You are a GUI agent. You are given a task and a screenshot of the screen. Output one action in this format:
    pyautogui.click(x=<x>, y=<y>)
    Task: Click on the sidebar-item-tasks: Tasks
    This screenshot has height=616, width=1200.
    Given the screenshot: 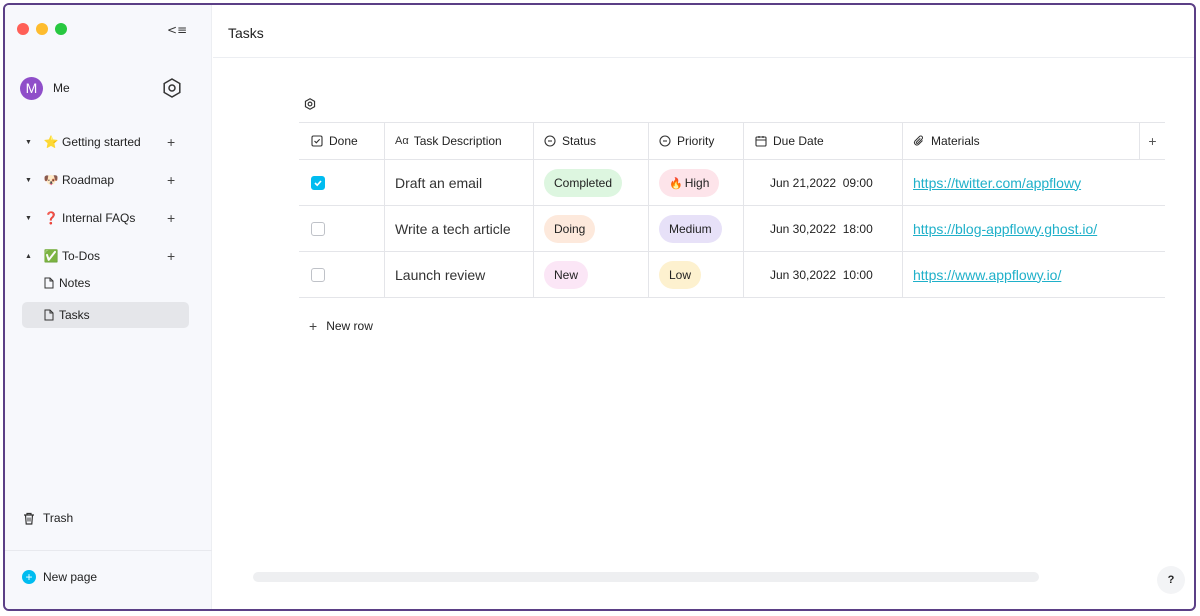 What is the action you would take?
    pyautogui.click(x=105, y=315)
    